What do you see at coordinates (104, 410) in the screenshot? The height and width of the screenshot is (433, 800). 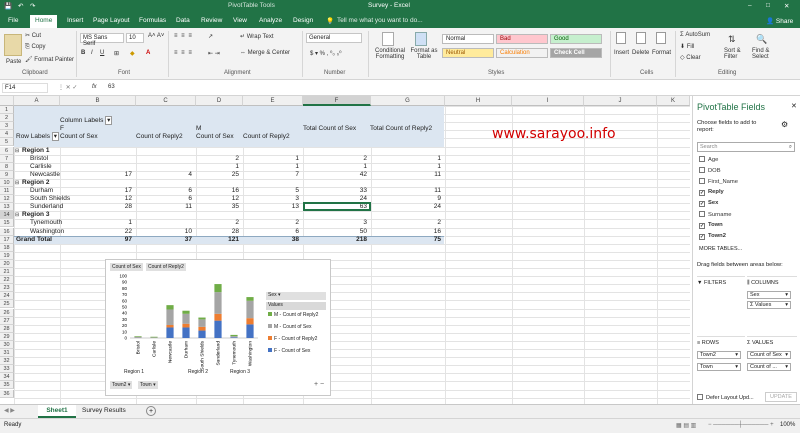 I see `sheet-tab-survey-results: Survey Results` at bounding box center [104, 410].